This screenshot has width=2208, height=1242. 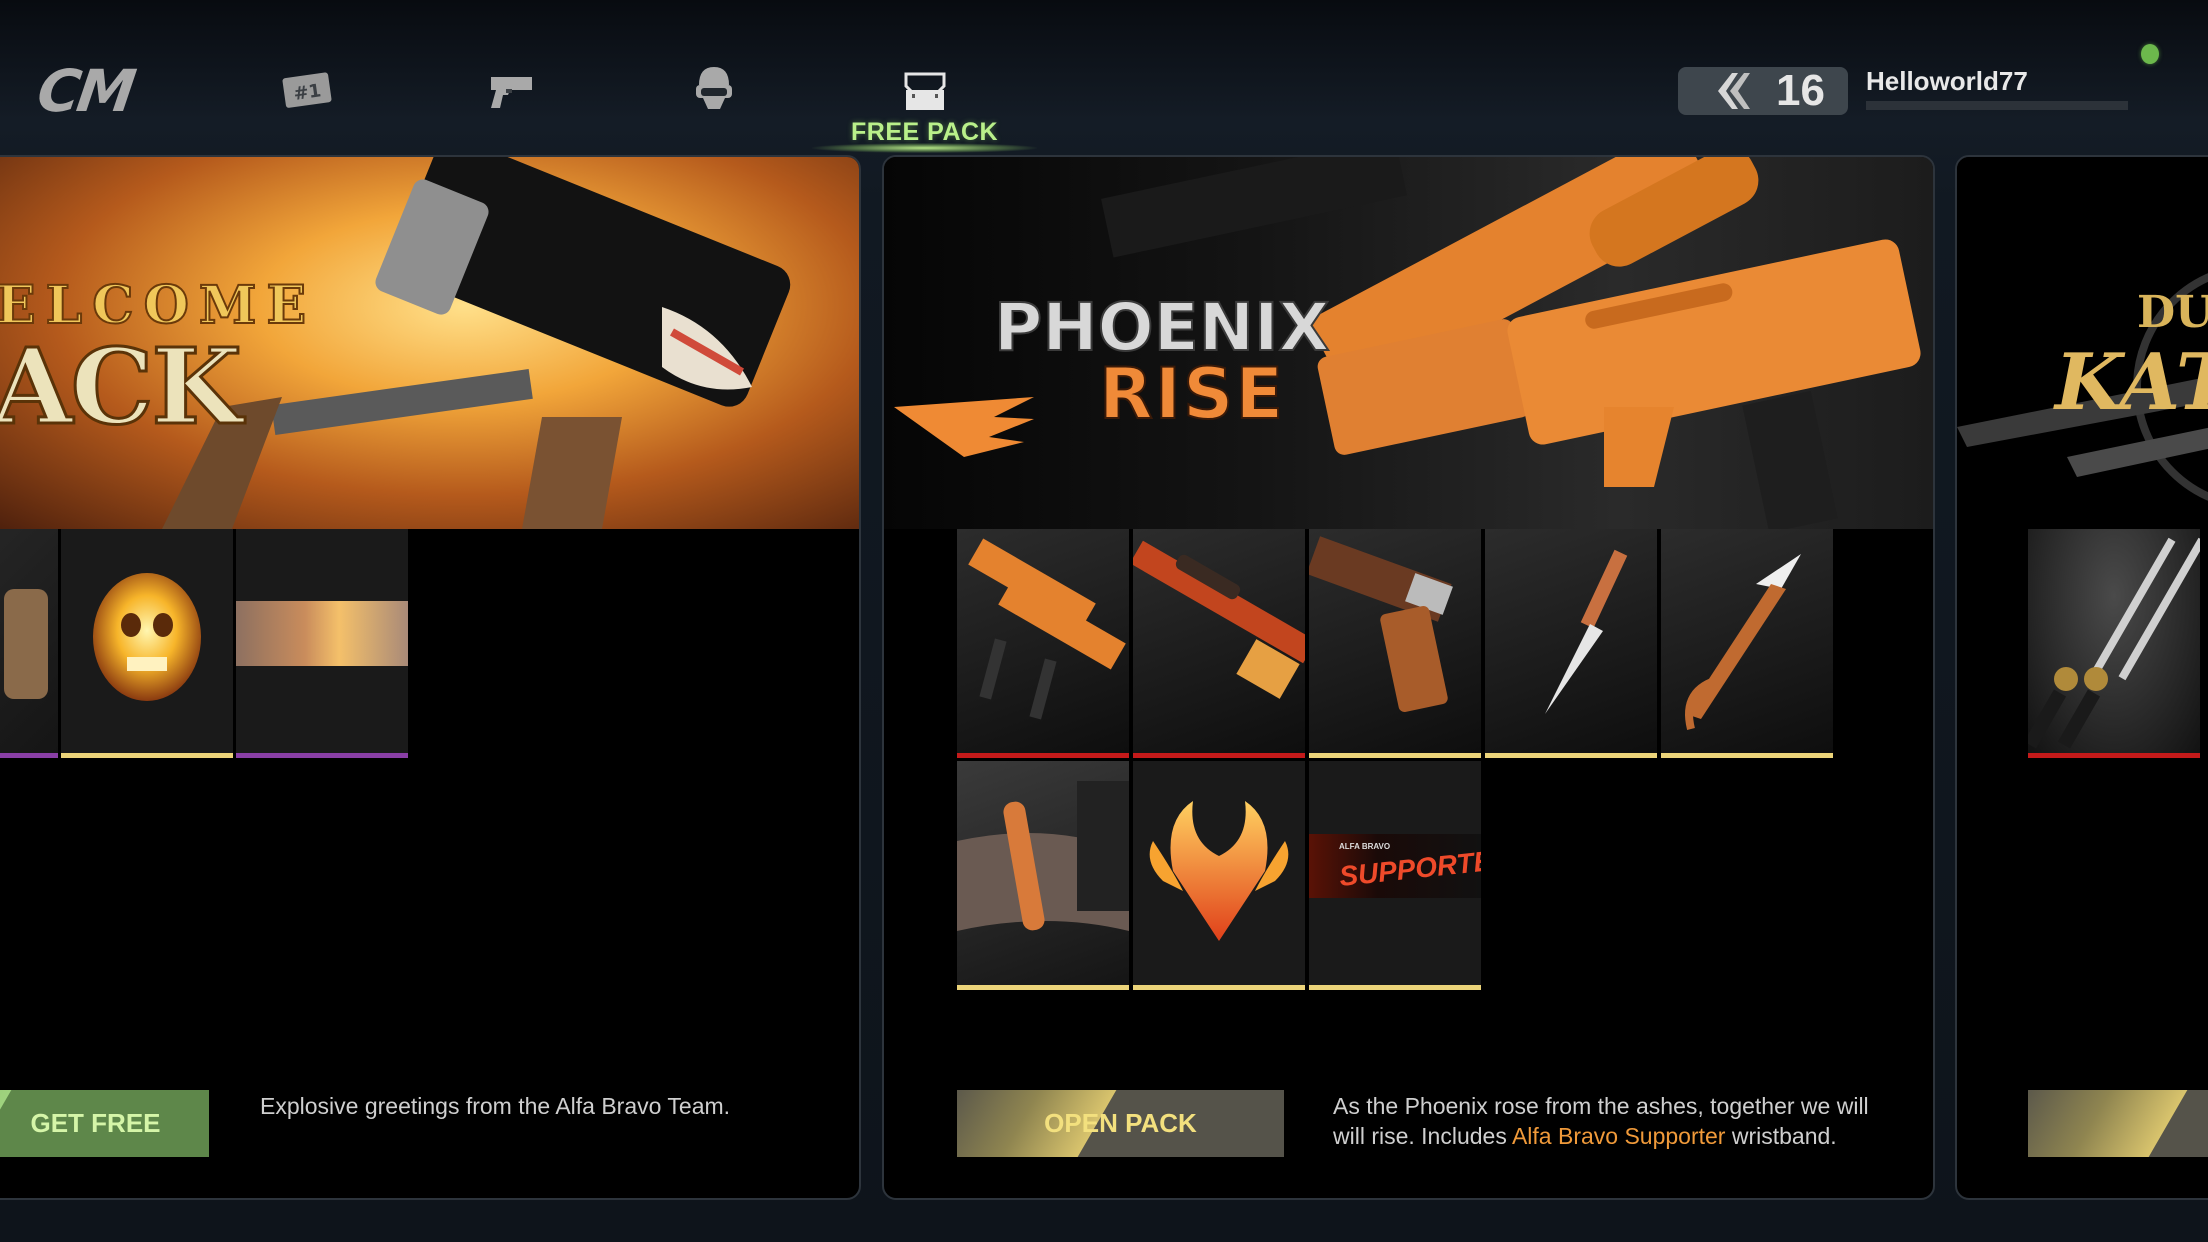 What do you see at coordinates (1571, 641) in the screenshot?
I see `butterfly-knife-skin` at bounding box center [1571, 641].